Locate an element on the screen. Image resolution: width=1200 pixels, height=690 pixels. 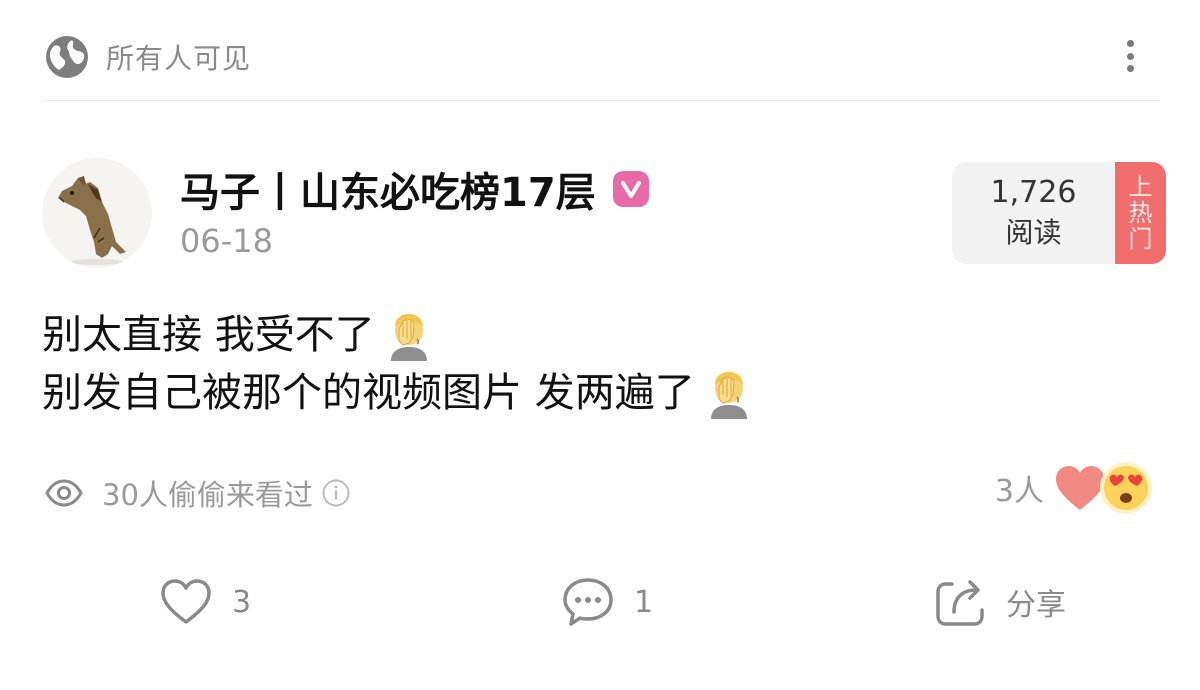
avatar is located at coordinates (97, 213).